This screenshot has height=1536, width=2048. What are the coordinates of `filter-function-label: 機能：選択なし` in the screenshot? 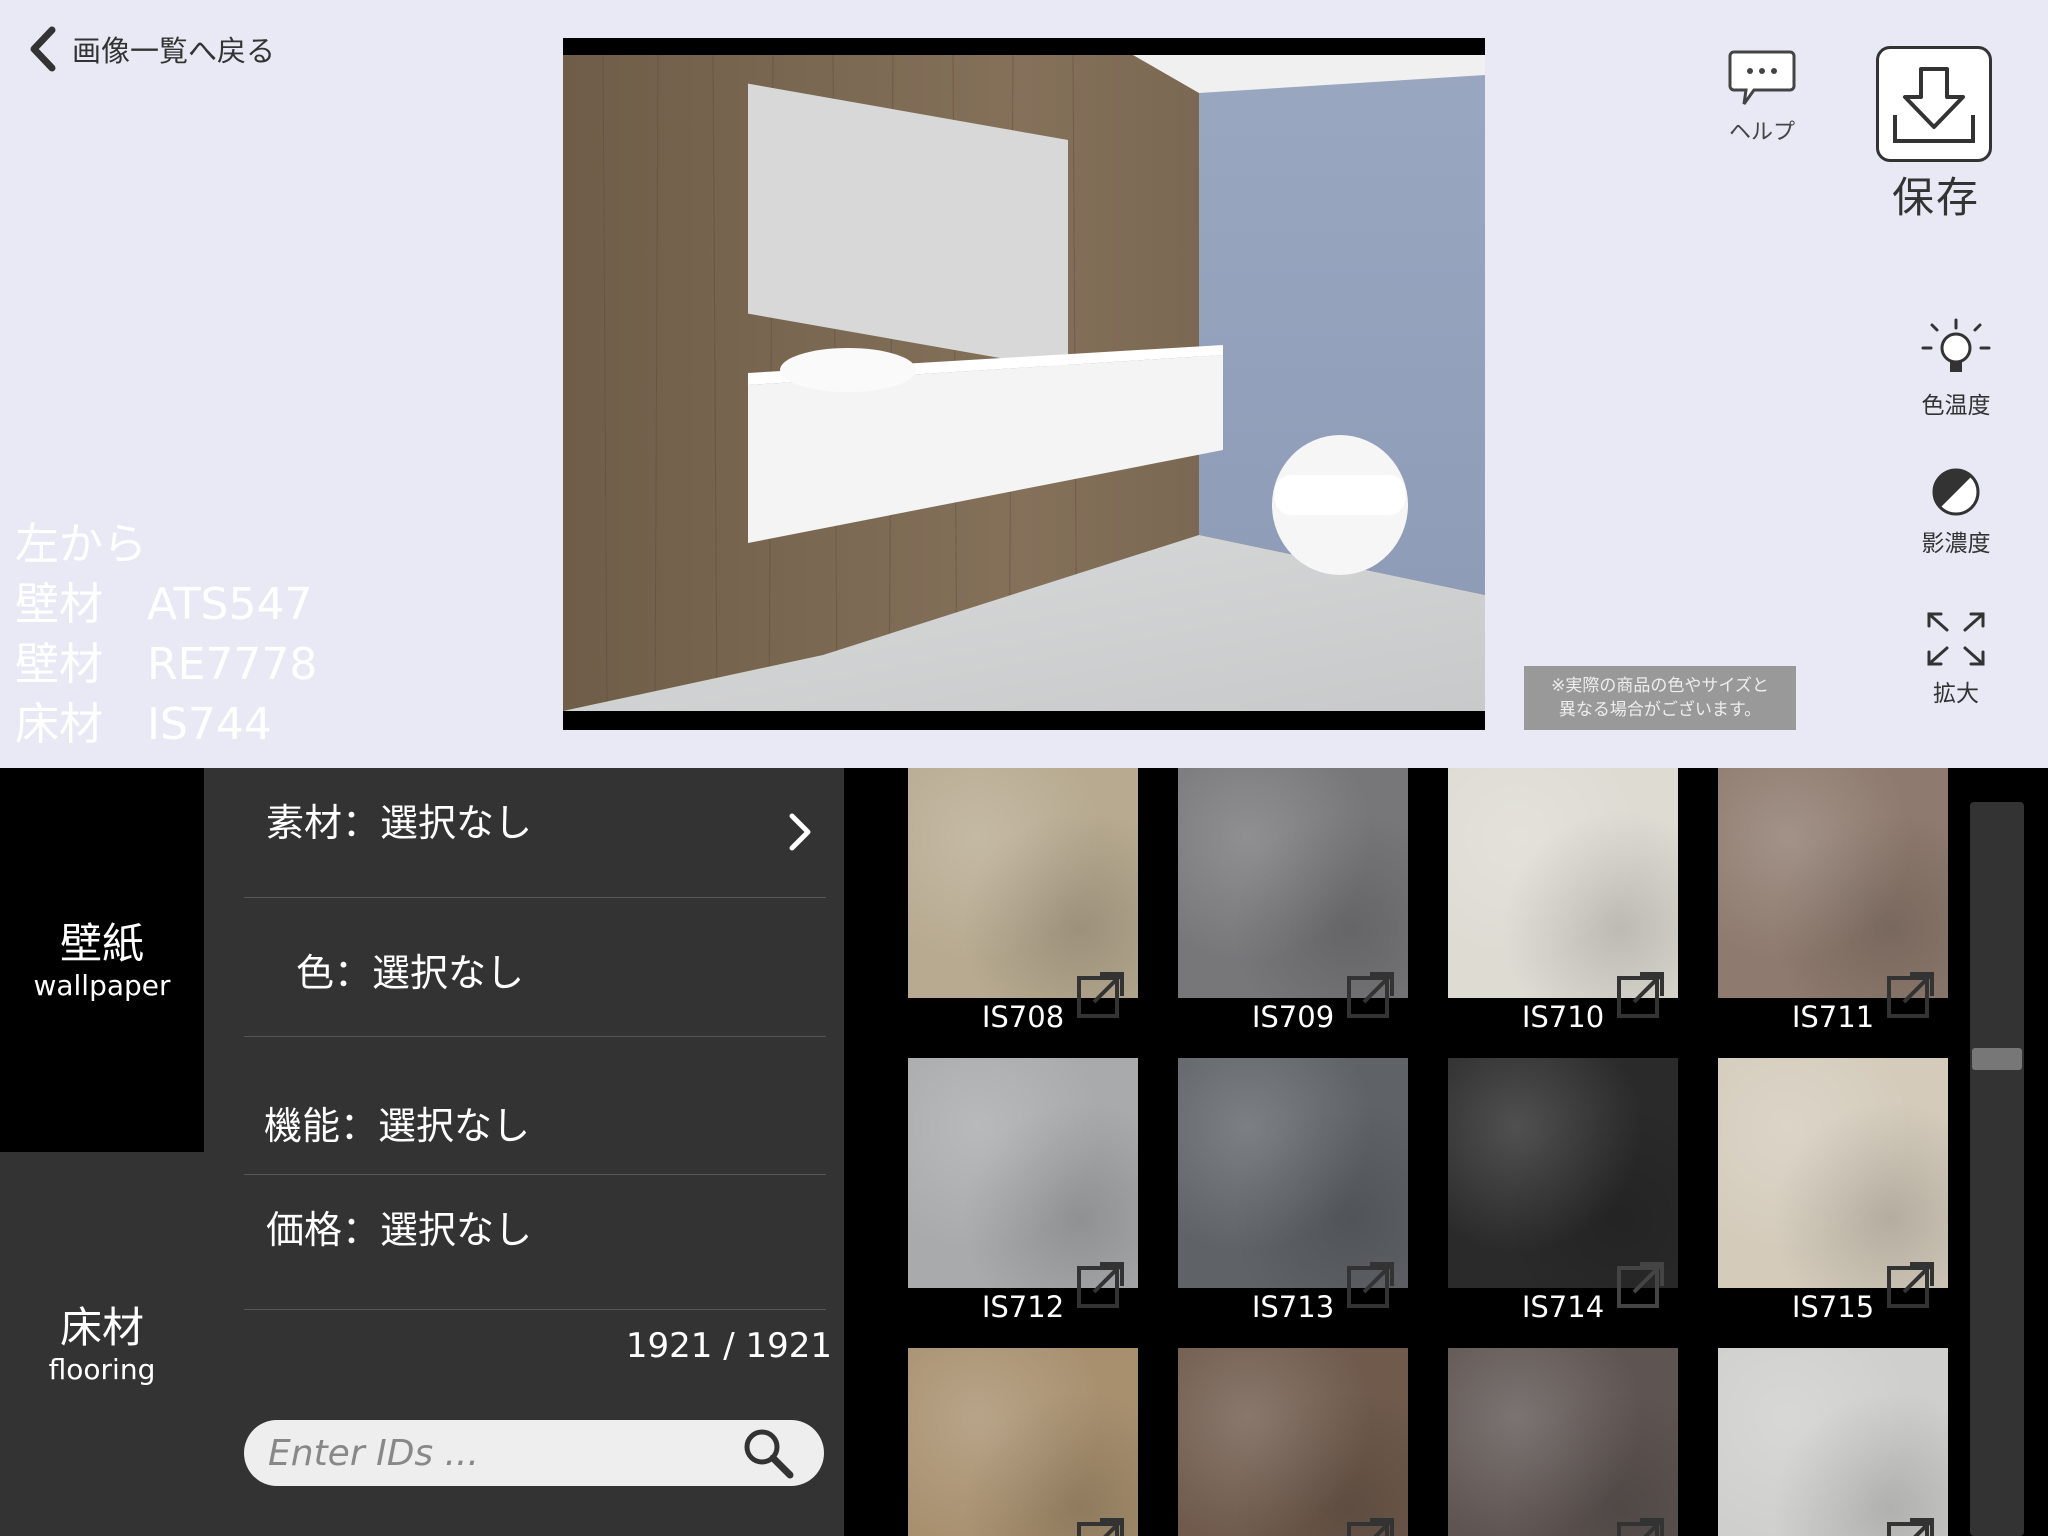 It's located at (397, 1126).